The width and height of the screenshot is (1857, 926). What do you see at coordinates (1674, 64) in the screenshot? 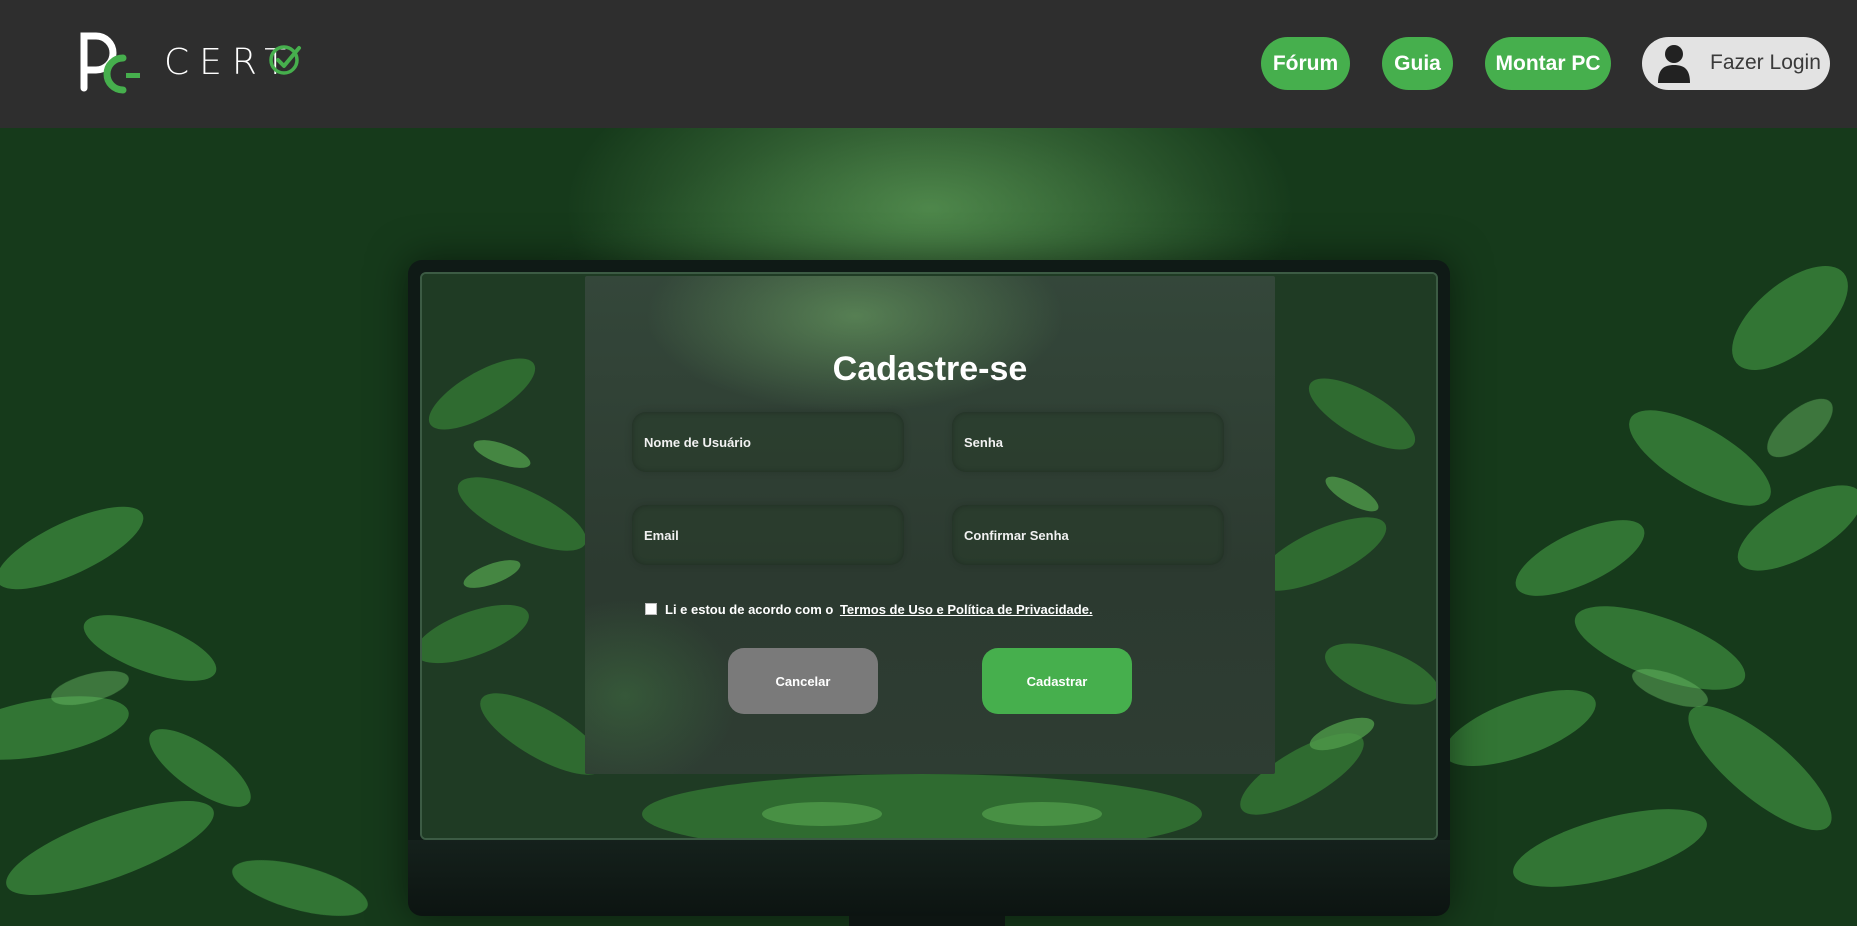
I see `user-avatar-icon` at bounding box center [1674, 64].